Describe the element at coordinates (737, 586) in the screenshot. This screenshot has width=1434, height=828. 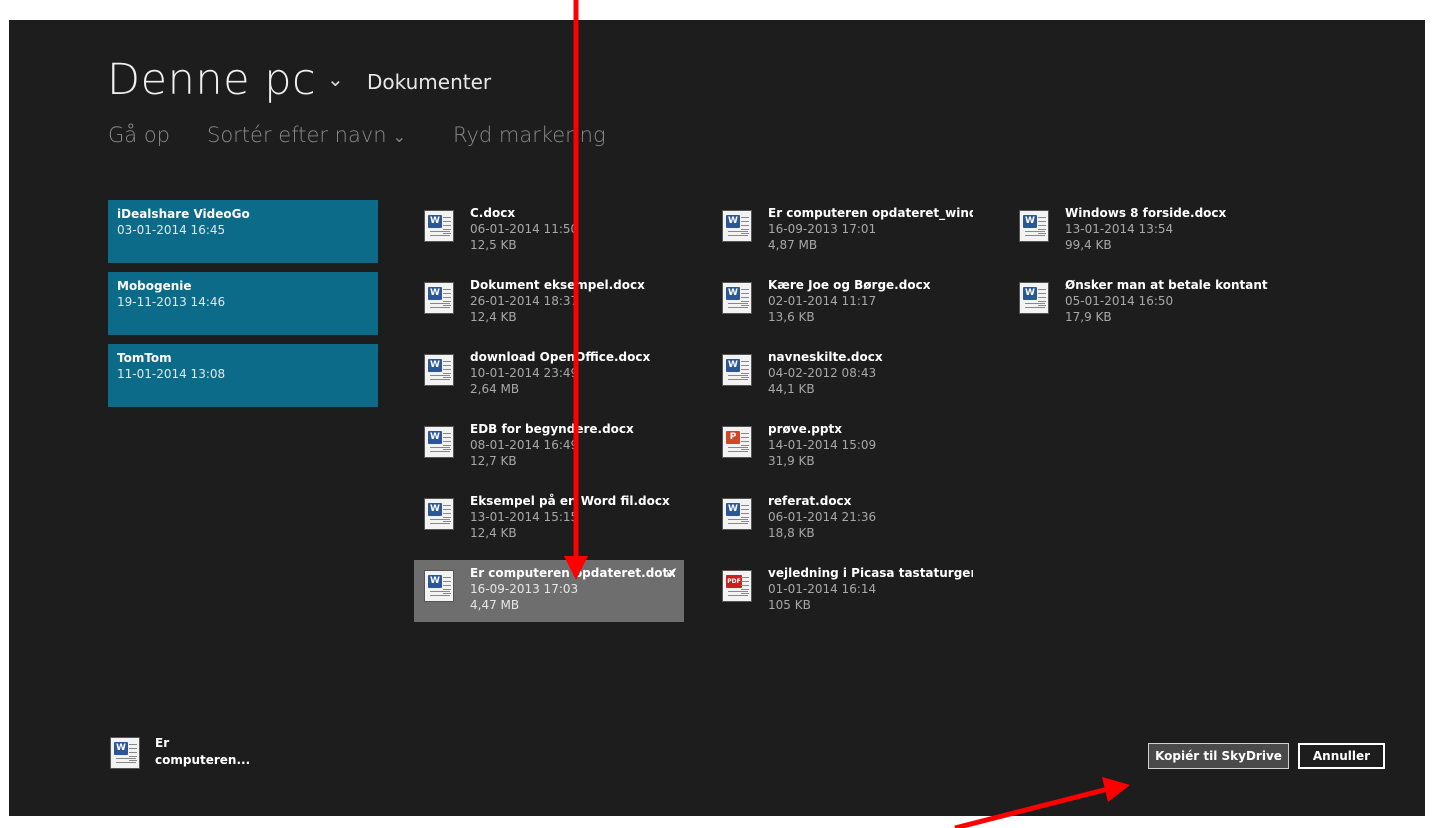
I see `pdf-icon: PDF` at that location.